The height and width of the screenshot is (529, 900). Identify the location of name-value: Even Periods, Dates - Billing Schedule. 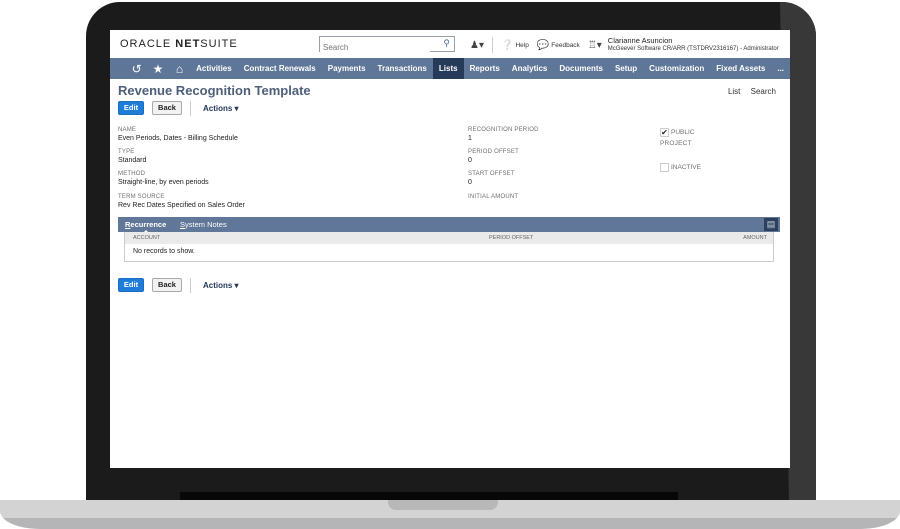
(178, 138).